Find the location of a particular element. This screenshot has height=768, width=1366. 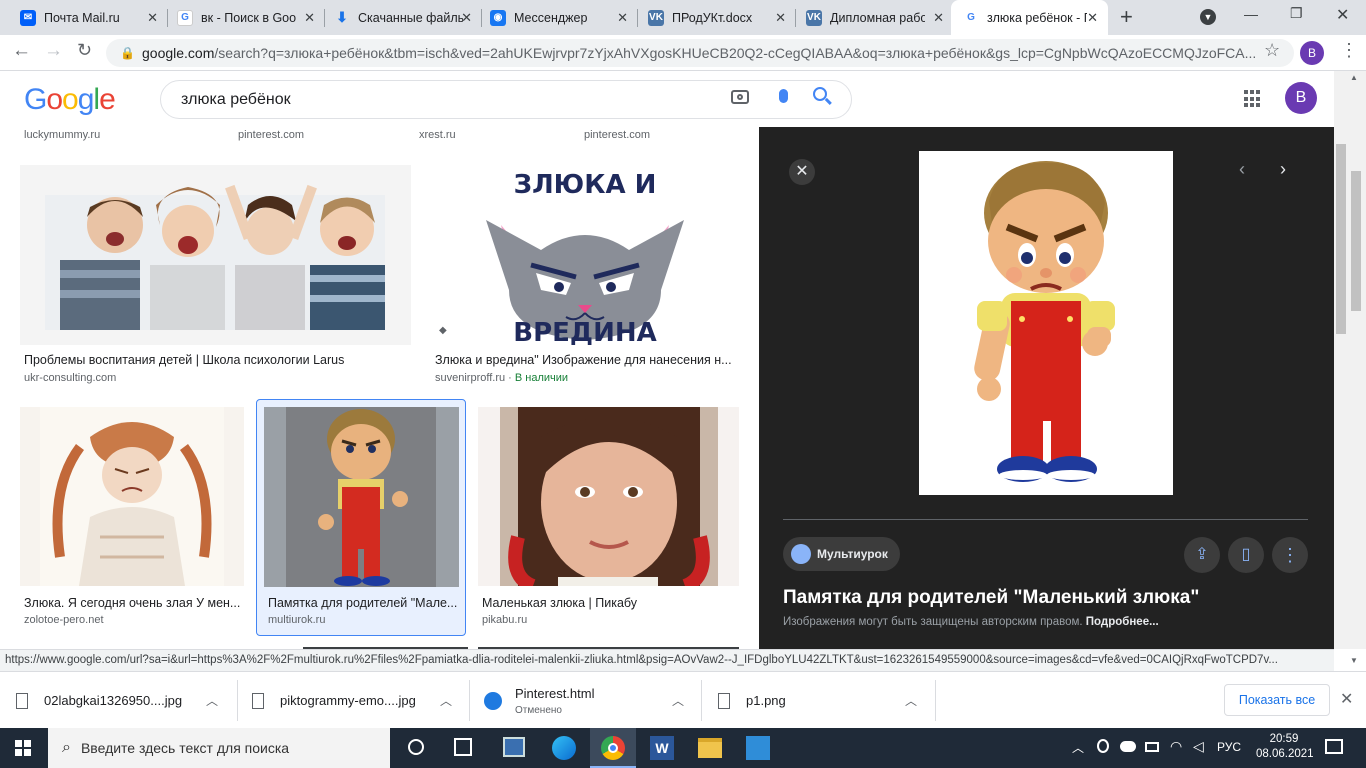

tab-messenger: ◉ Мессенджер ✕ is located at coordinates (558, 17).